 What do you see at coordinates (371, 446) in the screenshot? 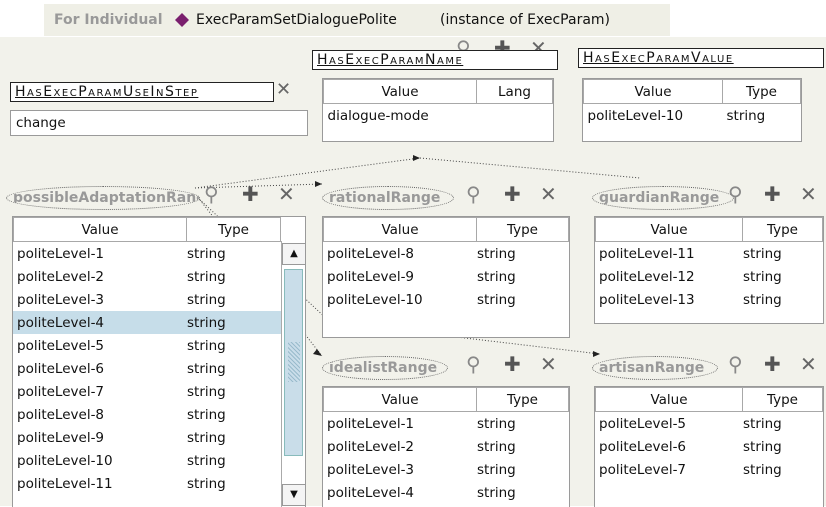
I see `cell-value: politeLevel-2` at bounding box center [371, 446].